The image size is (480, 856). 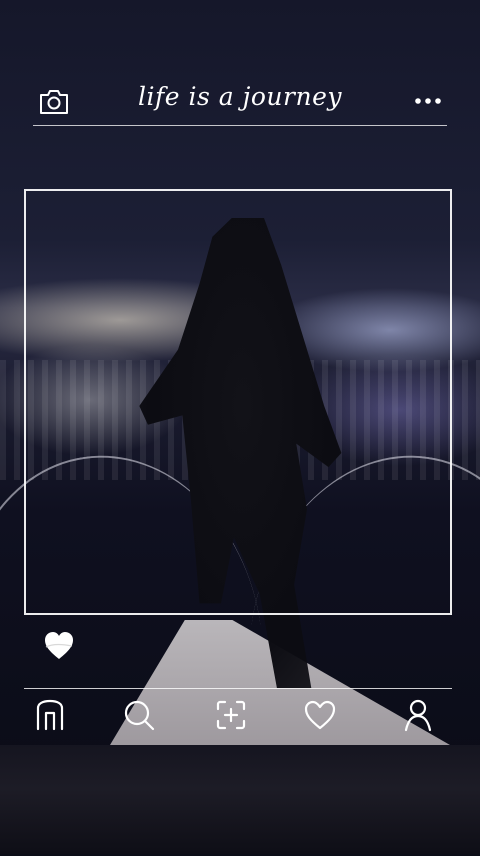 What do you see at coordinates (240, 799) in the screenshot?
I see `bottom-blurred-area` at bounding box center [240, 799].